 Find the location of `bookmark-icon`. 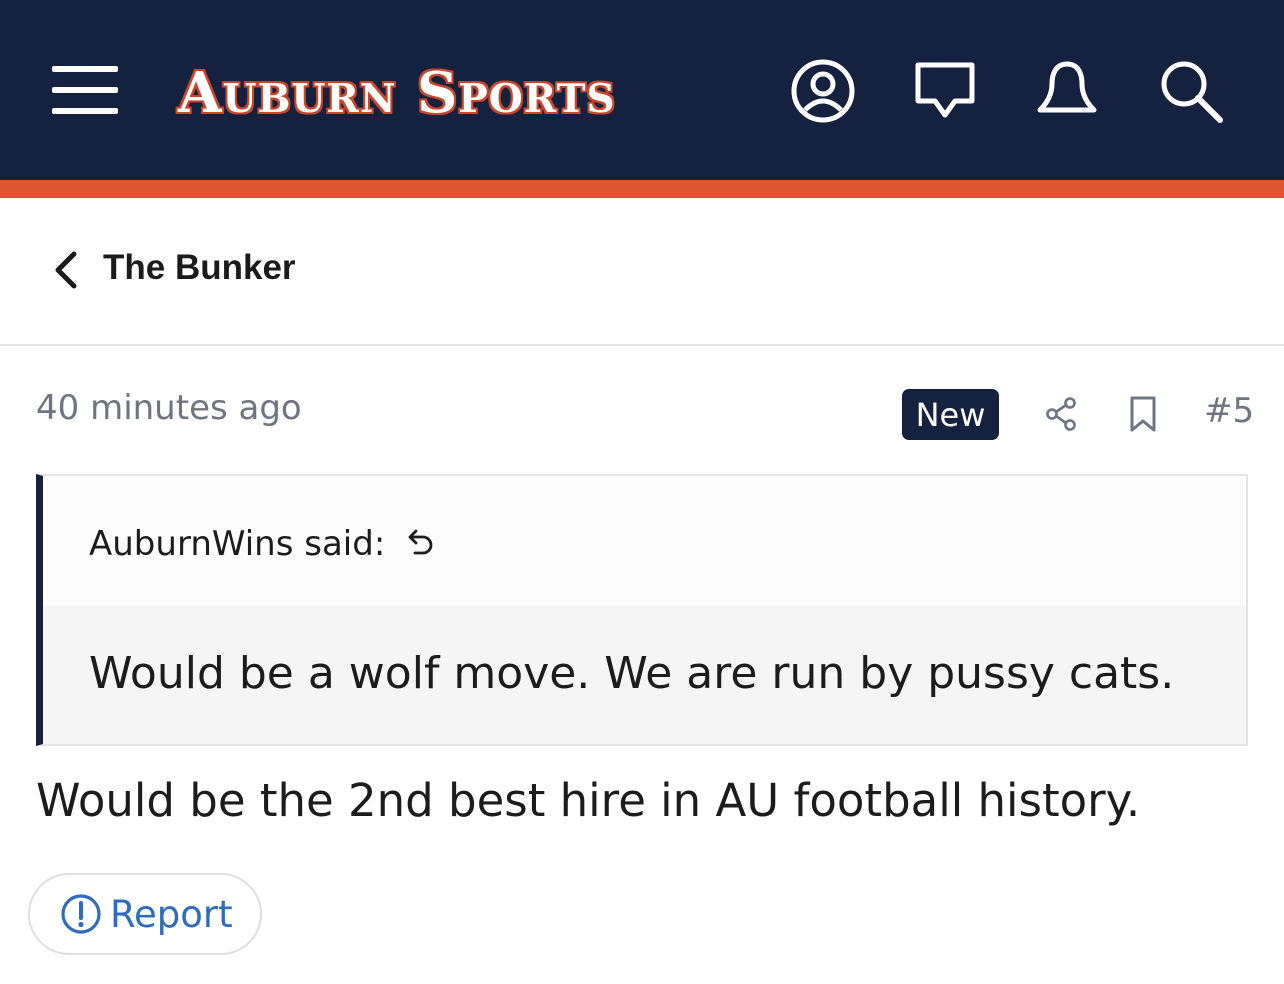

bookmark-icon is located at coordinates (1143, 414).